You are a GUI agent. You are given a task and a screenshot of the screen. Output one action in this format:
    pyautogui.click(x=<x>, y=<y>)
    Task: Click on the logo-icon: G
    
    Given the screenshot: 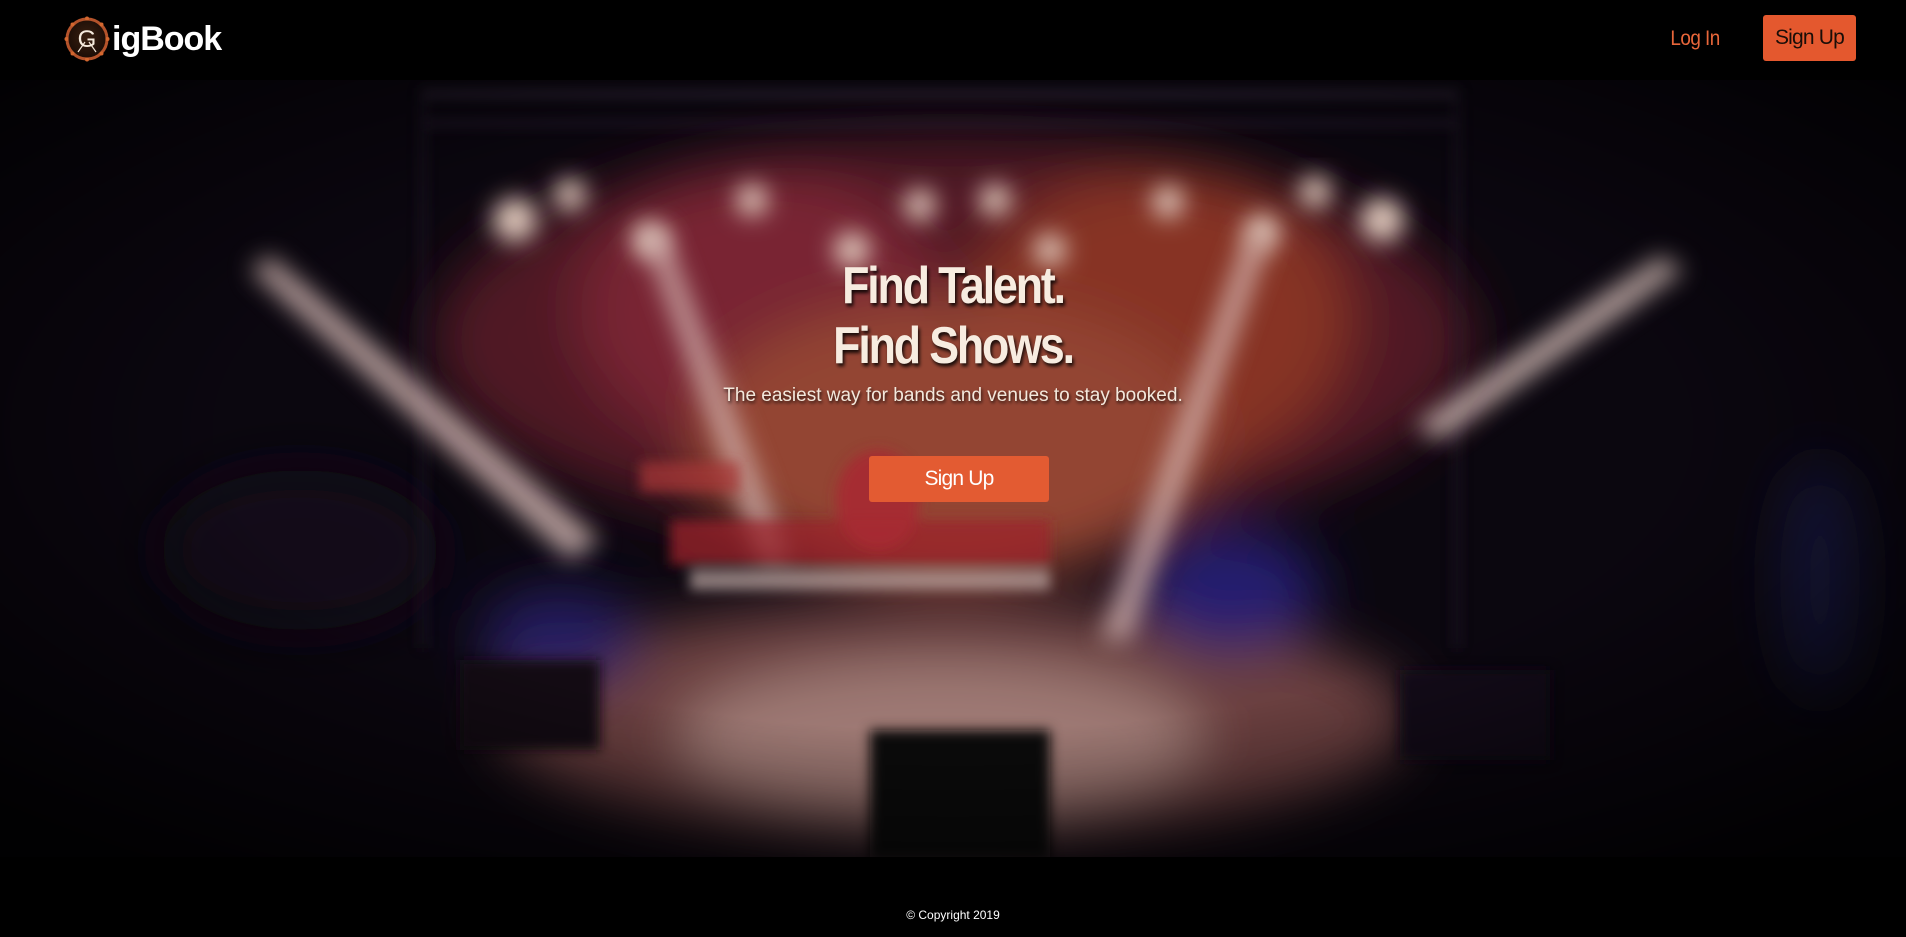 What is the action you would take?
    pyautogui.click(x=87, y=39)
    